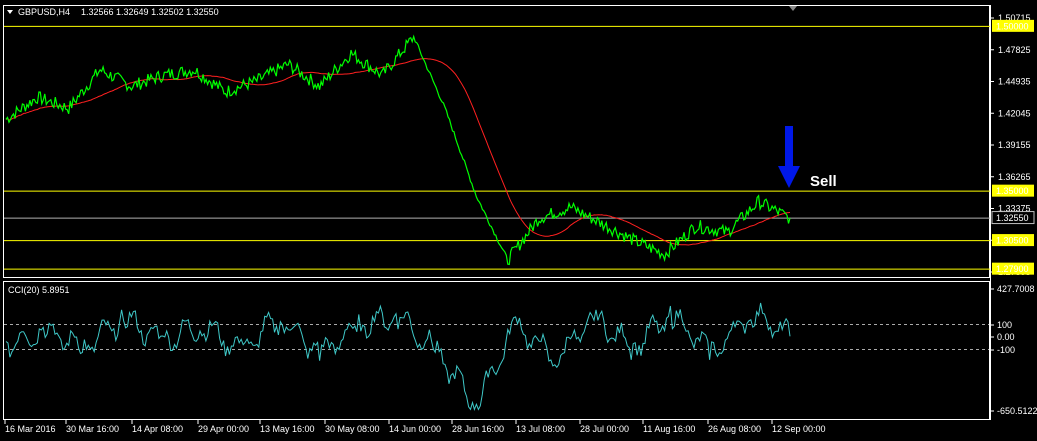 This screenshot has height=441, width=1037. I want to click on time-tick-label: 13 May 16:00, so click(287, 429).